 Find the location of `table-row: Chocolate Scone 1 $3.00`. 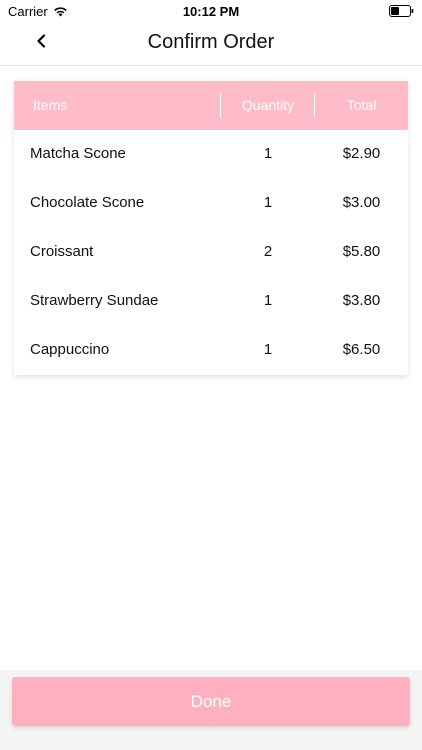

table-row: Chocolate Scone 1 $3.00 is located at coordinates (211, 203).